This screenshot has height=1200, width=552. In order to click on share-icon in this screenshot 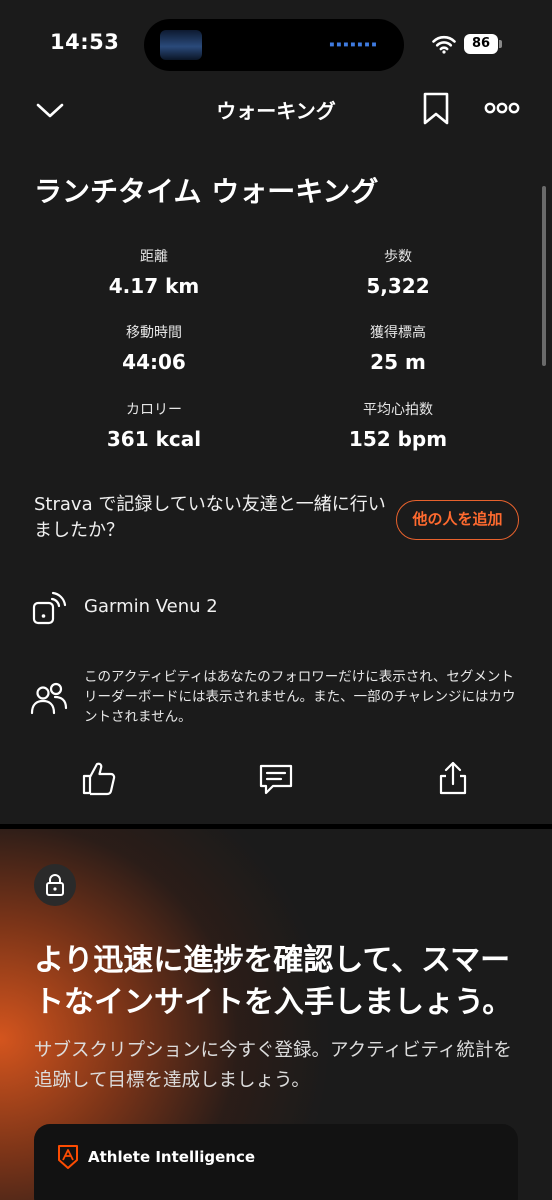, I will do `click(453, 778)`.